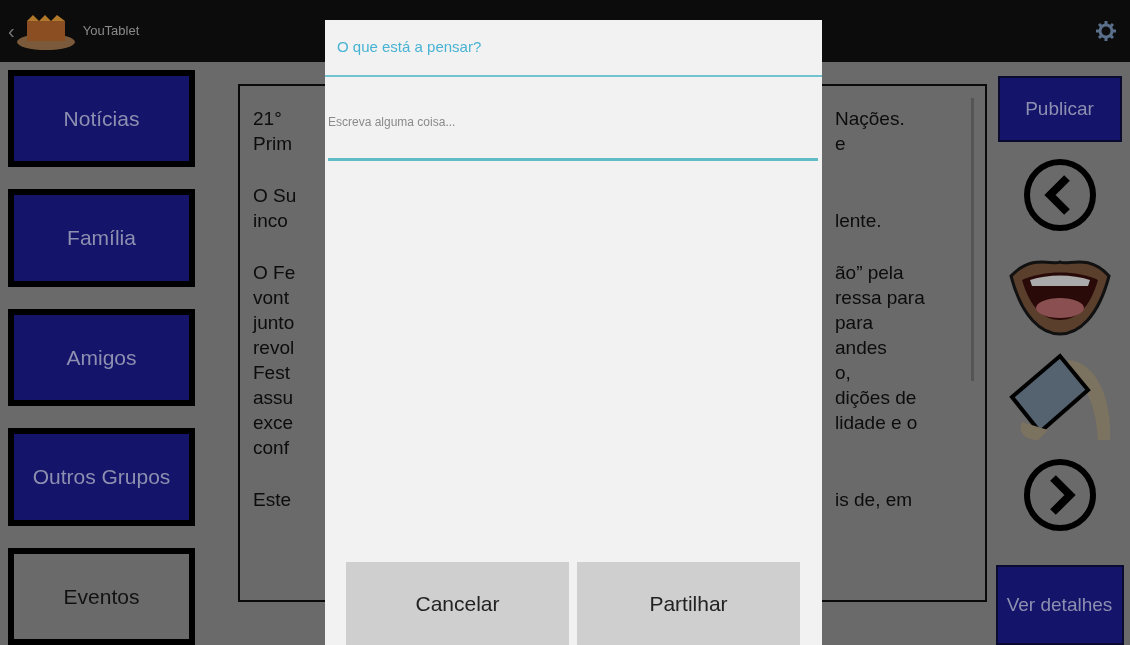 Image resolution: width=1130 pixels, height=645 pixels. I want to click on back-icon: ‹, so click(11, 31).